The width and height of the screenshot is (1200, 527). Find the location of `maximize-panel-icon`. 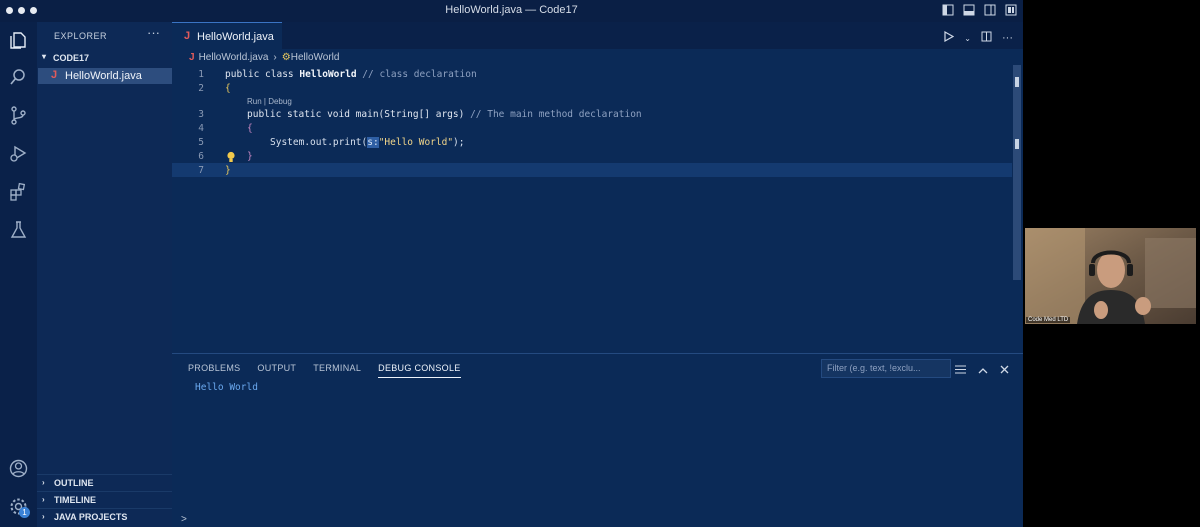

maximize-panel-icon is located at coordinates (983, 370).